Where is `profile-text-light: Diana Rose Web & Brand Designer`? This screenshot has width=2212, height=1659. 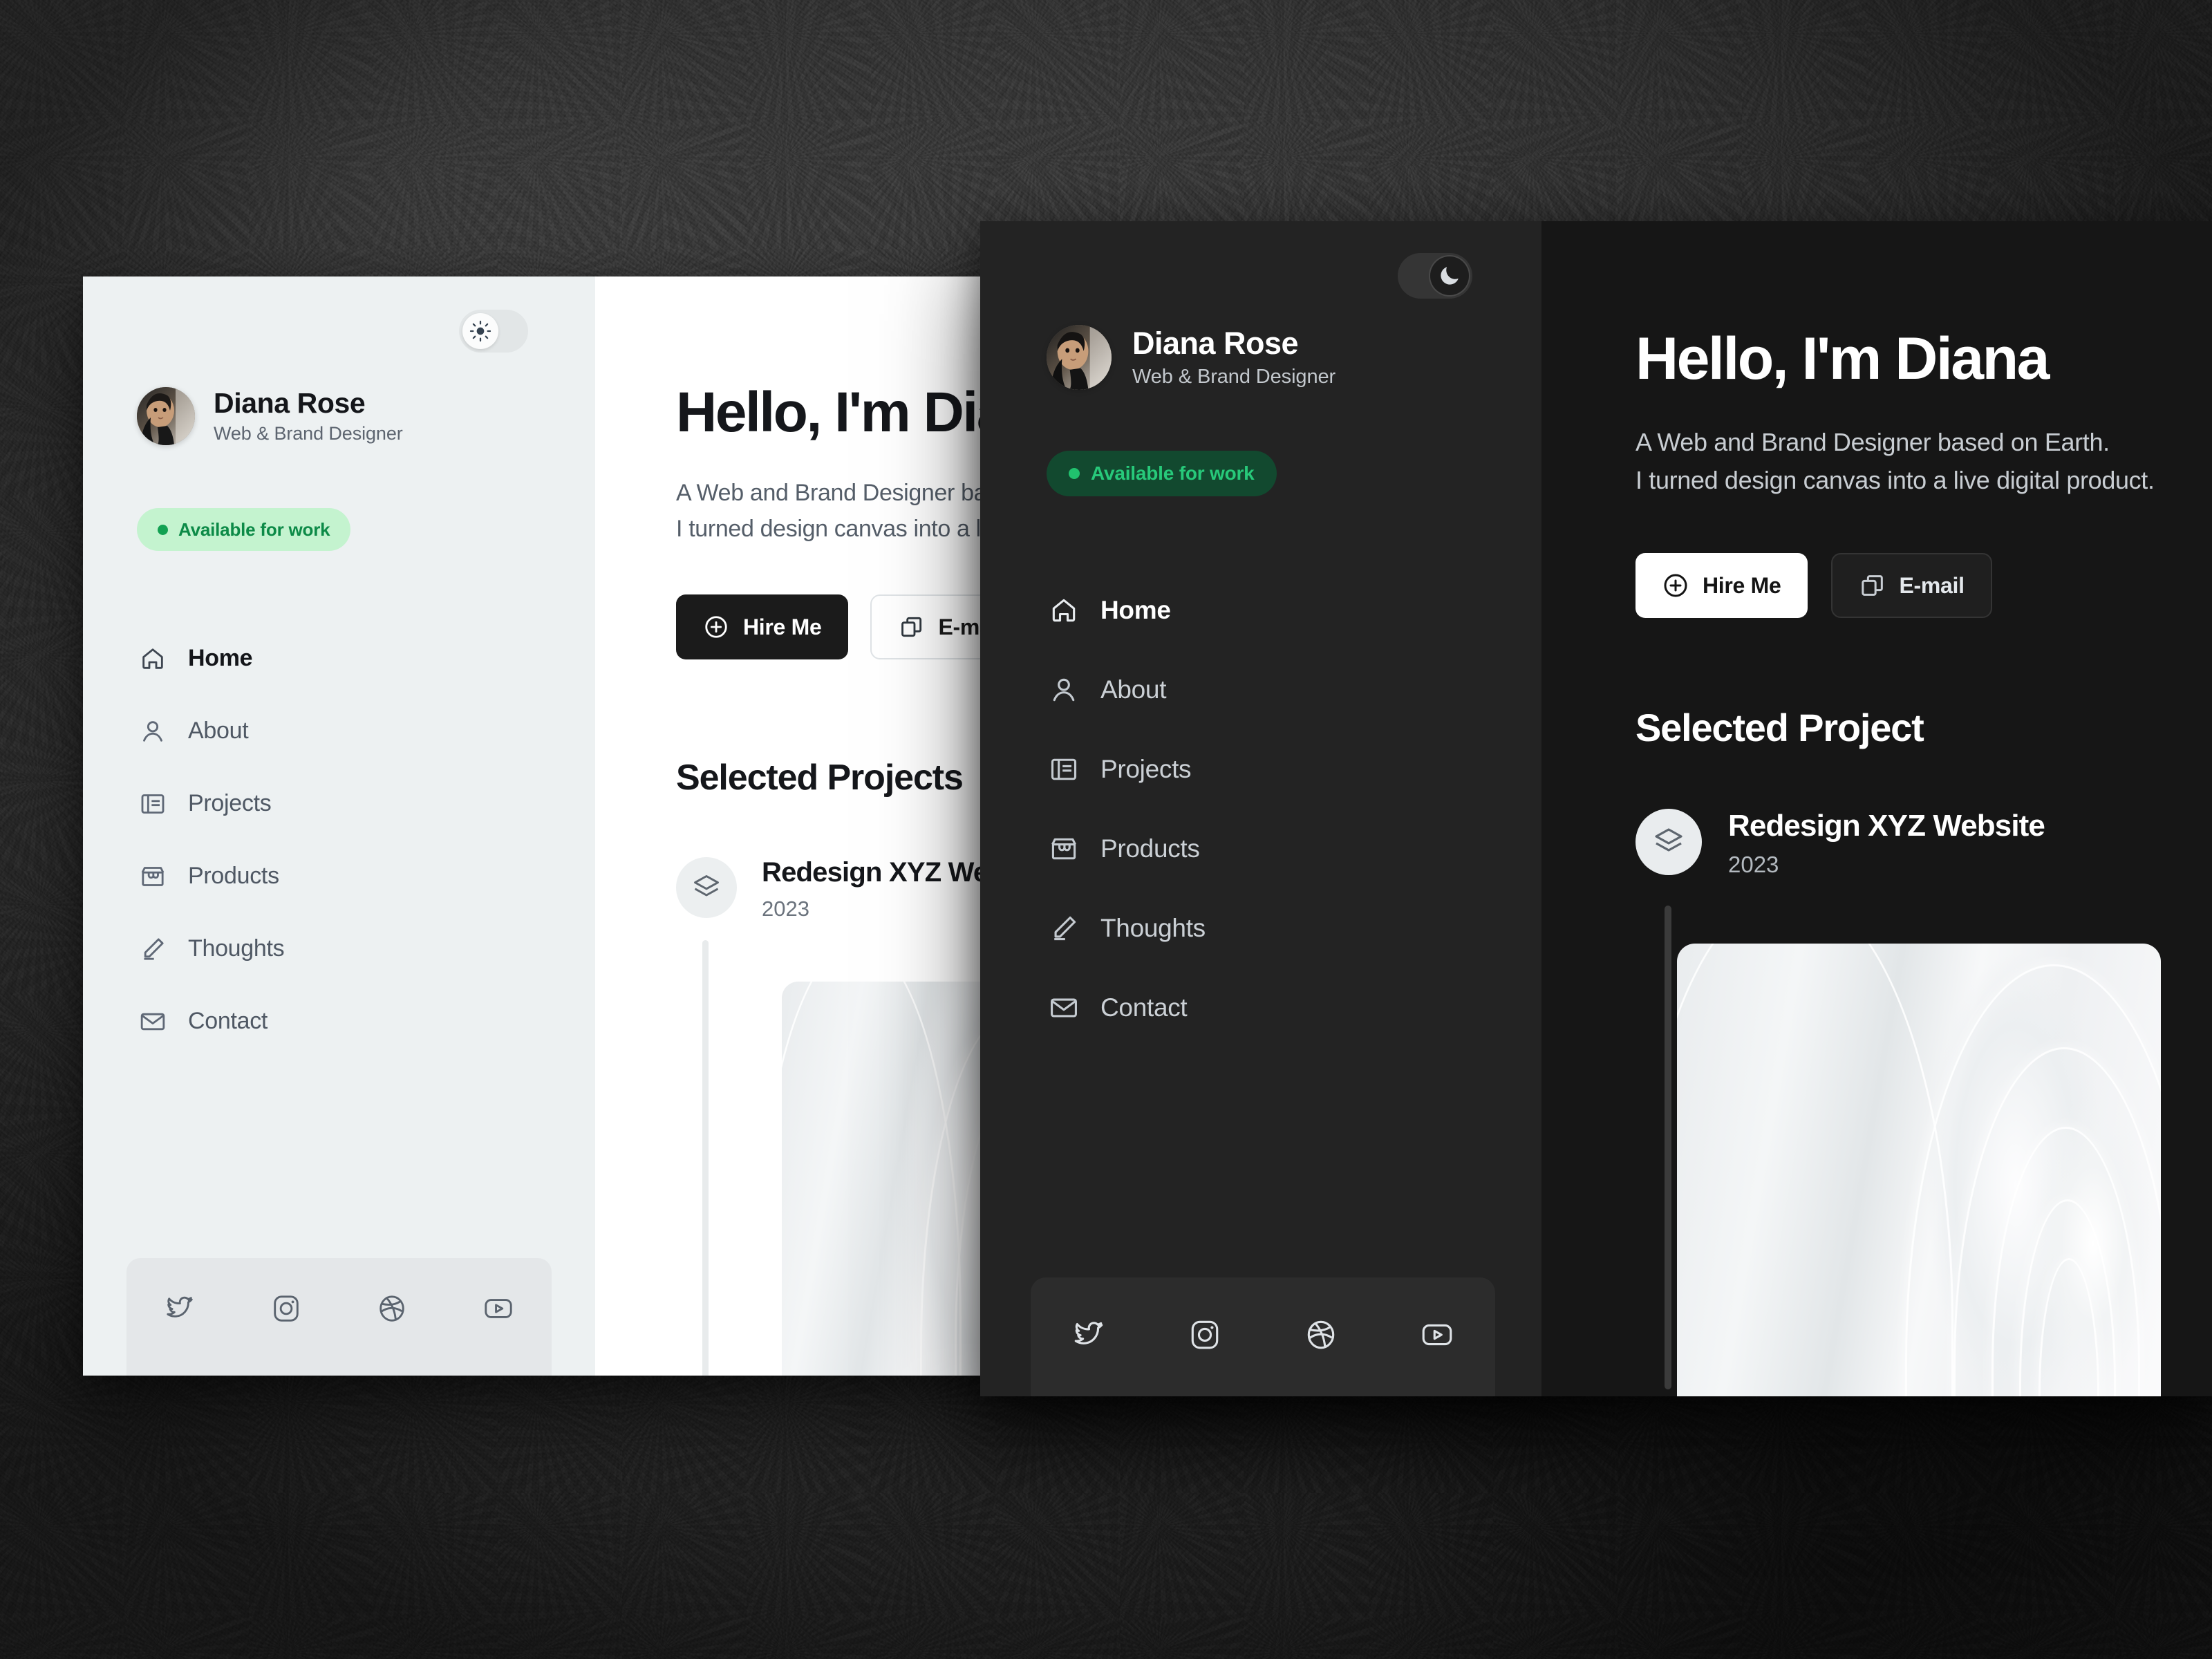
profile-text-light: Diana Rose Web & Brand Designer is located at coordinates (308, 415).